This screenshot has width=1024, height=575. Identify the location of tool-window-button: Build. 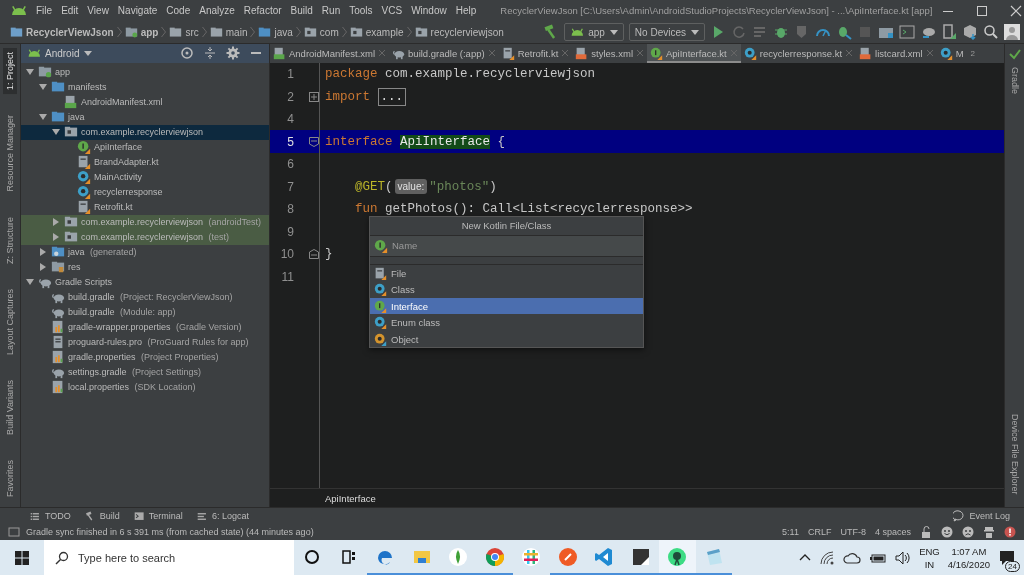
(102, 516).